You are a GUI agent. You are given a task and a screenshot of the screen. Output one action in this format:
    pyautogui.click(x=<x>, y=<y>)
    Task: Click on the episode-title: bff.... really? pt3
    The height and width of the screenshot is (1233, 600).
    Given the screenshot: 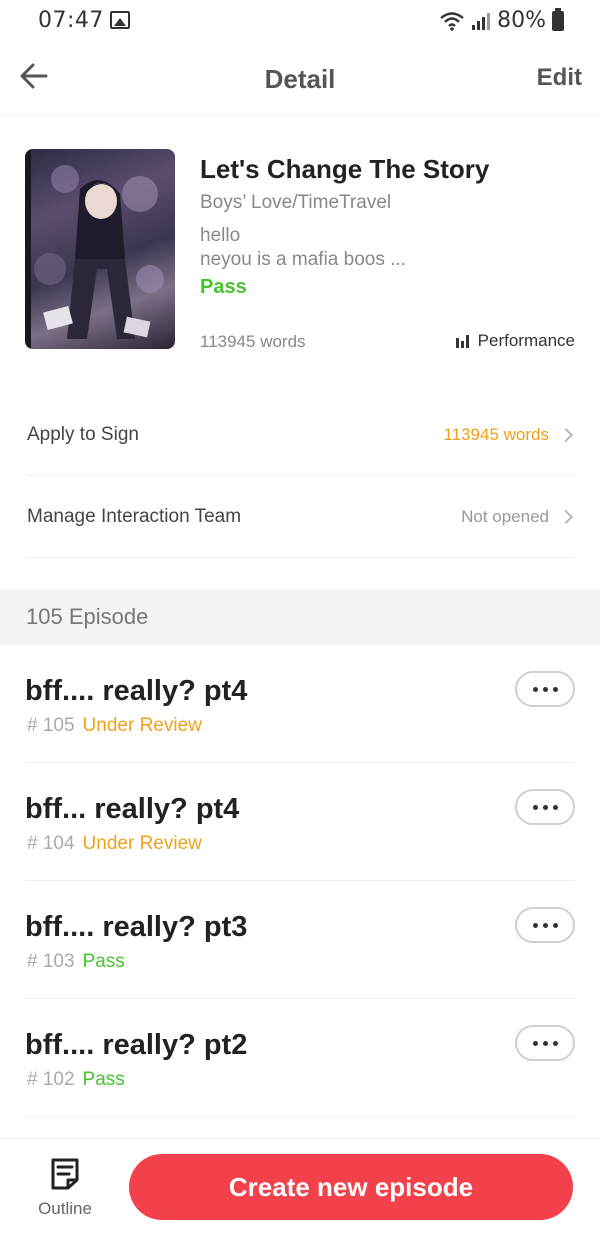 What is the action you would take?
    pyautogui.click(x=136, y=927)
    